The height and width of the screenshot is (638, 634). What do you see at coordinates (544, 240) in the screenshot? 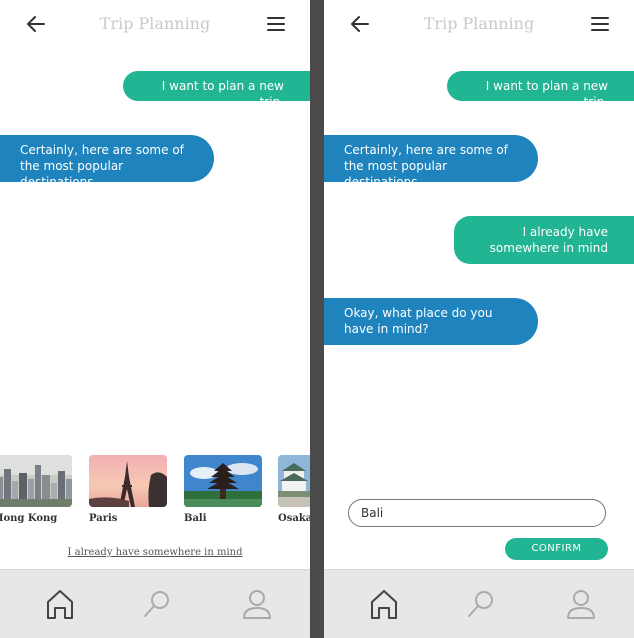
I see `chat-message-user: I already have somewhere in mind` at bounding box center [544, 240].